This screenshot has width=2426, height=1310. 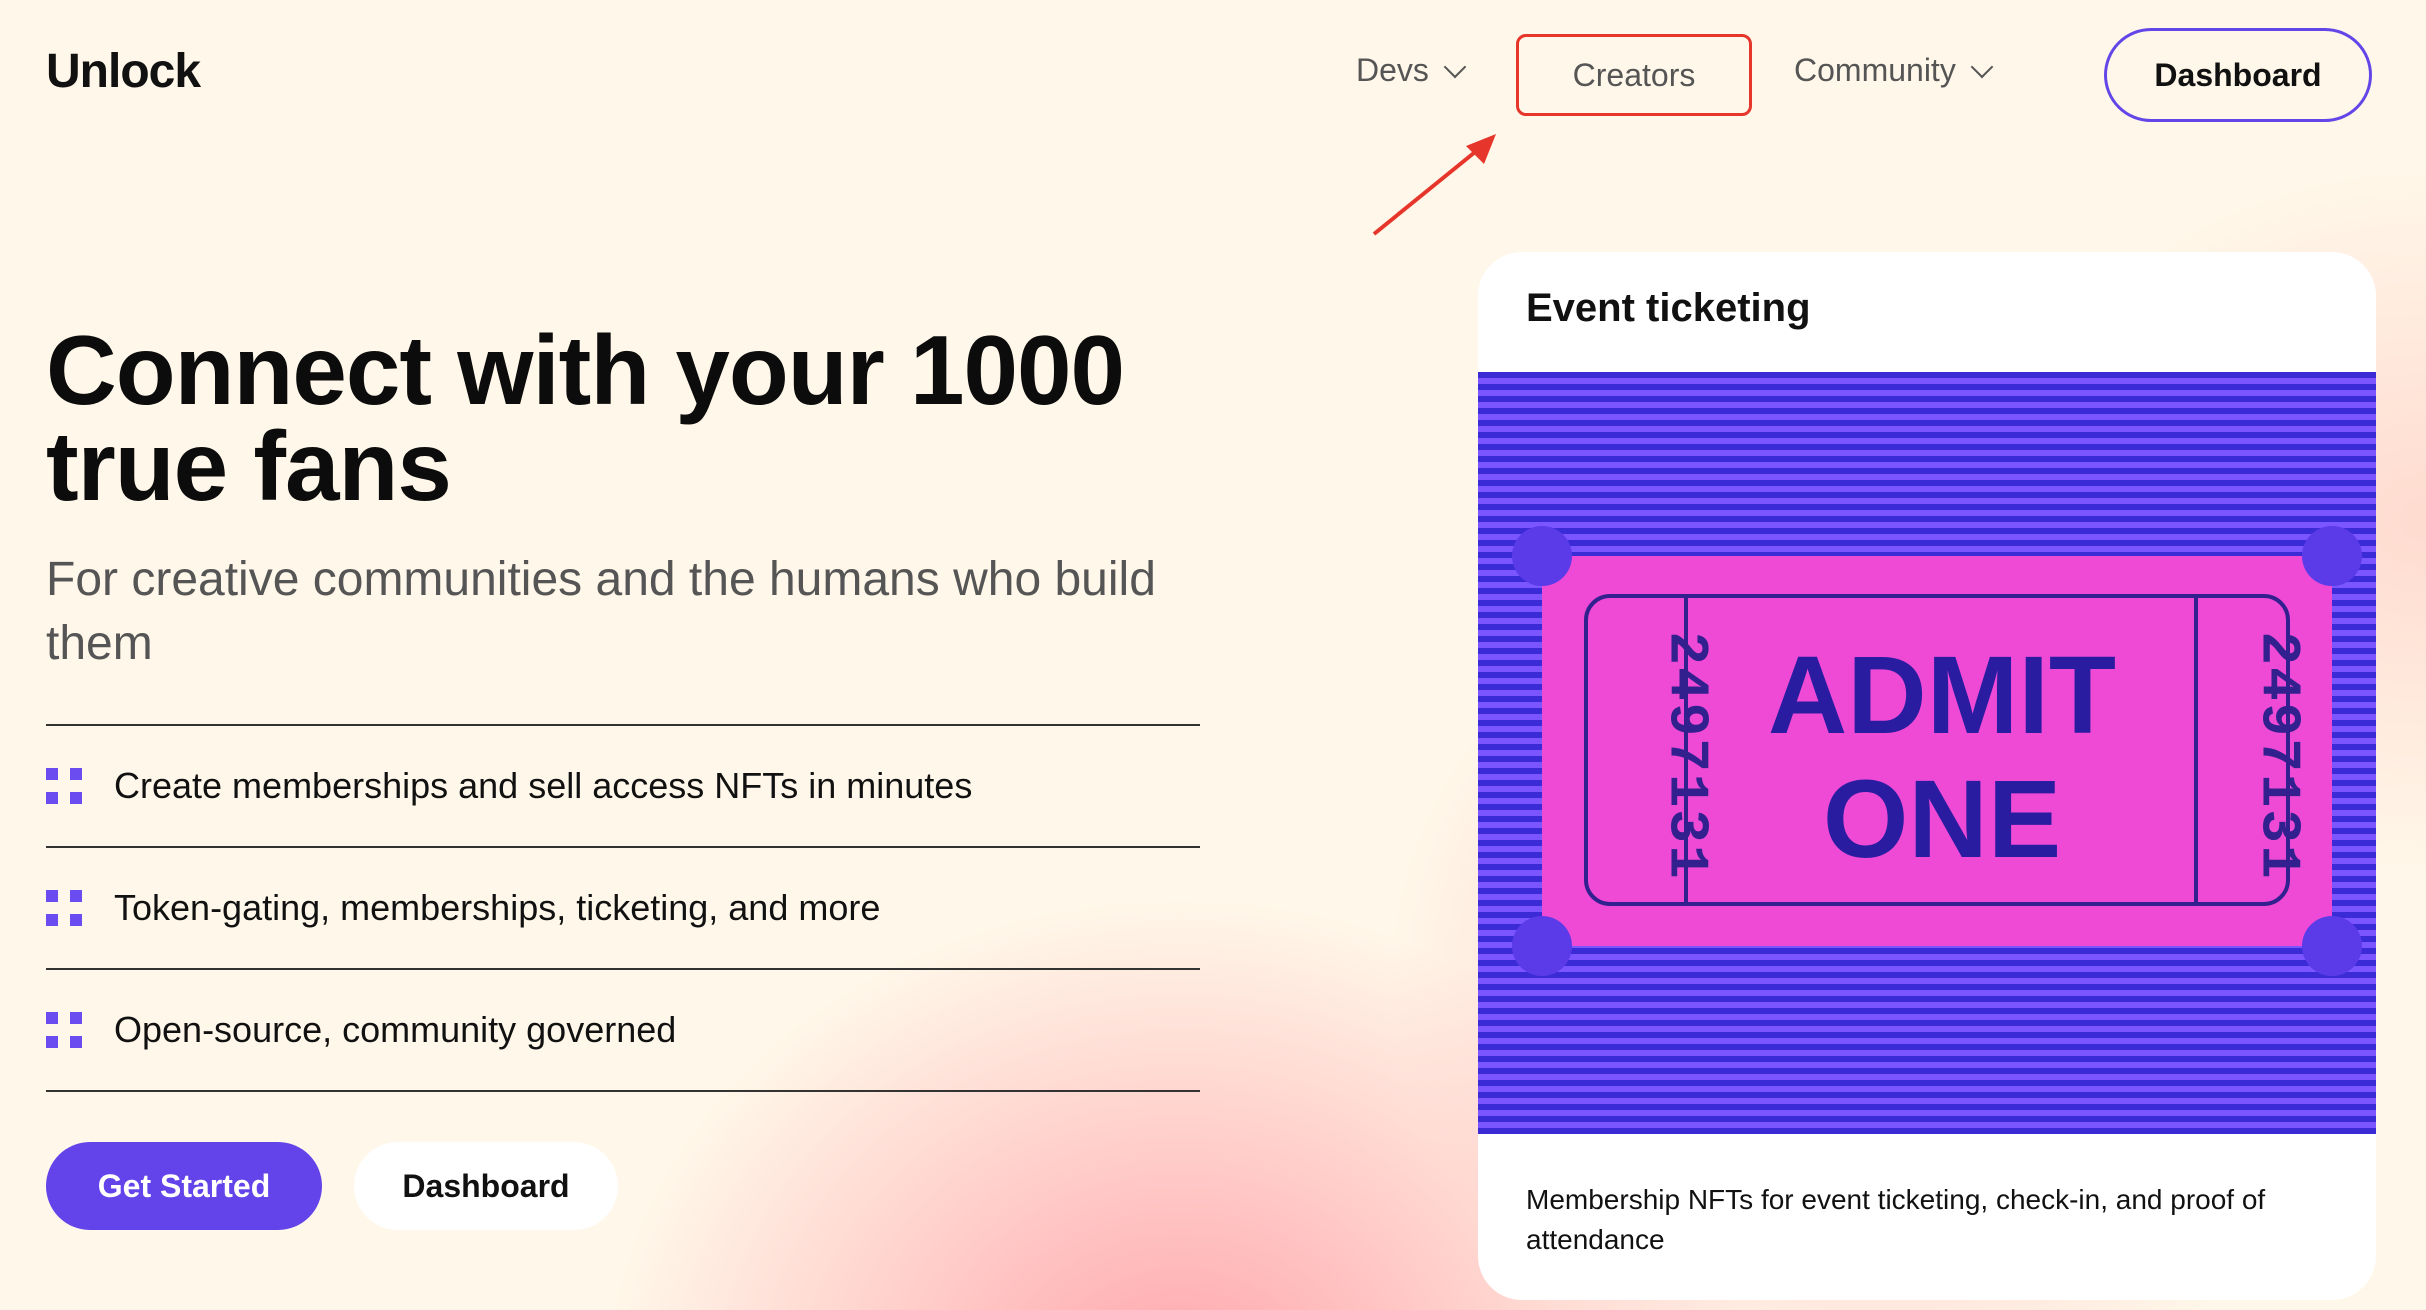 What do you see at coordinates (2278, 756) in the screenshot?
I see `ticket-number-right: 2497131` at bounding box center [2278, 756].